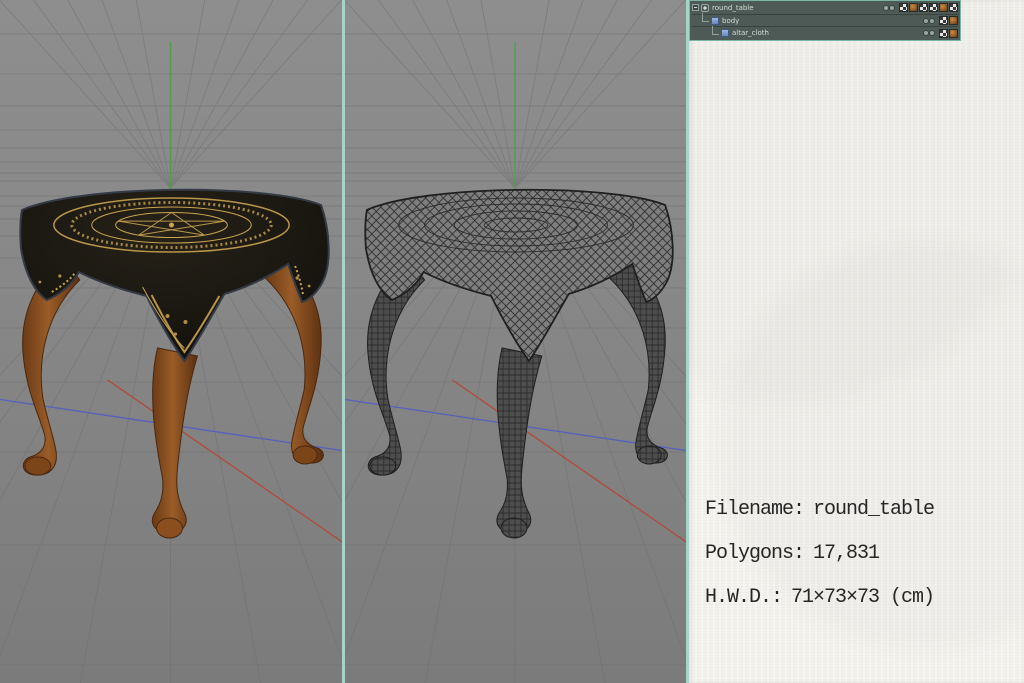 This screenshot has width=1024, height=683. Describe the element at coordinates (730, 21) in the screenshot. I see `object-label: body` at that location.